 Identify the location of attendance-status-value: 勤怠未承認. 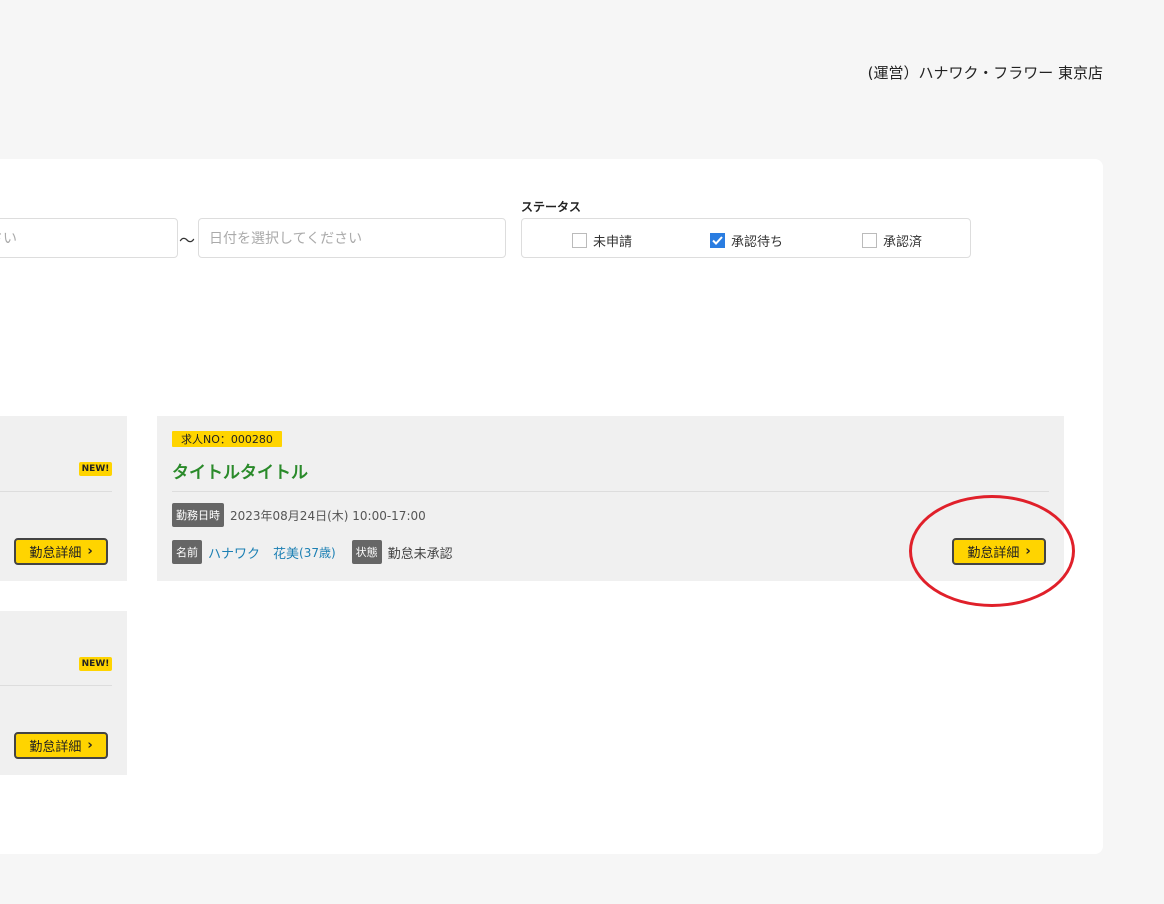
(420, 554).